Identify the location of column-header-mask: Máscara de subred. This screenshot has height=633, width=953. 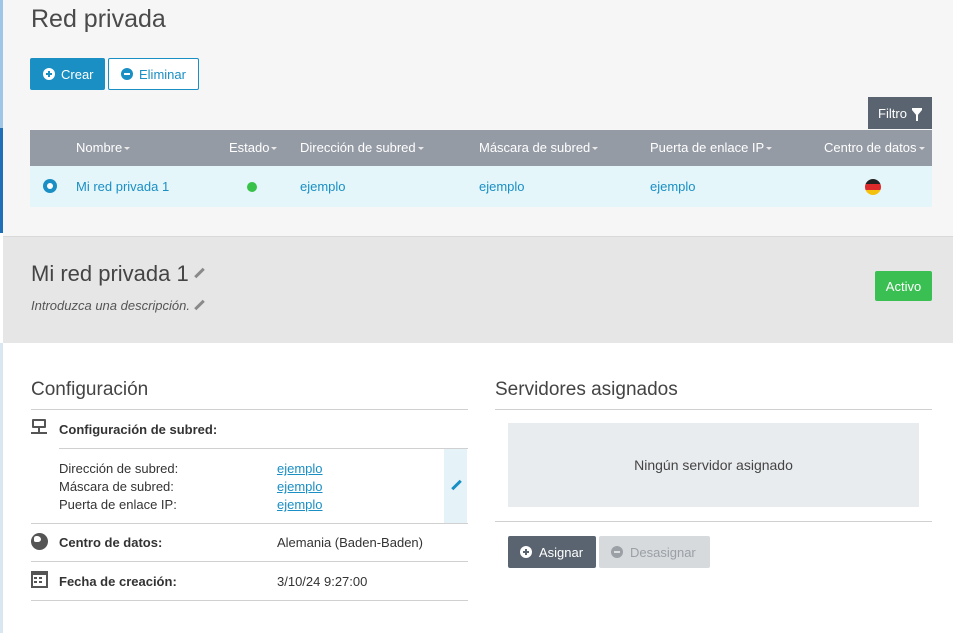
(539, 147).